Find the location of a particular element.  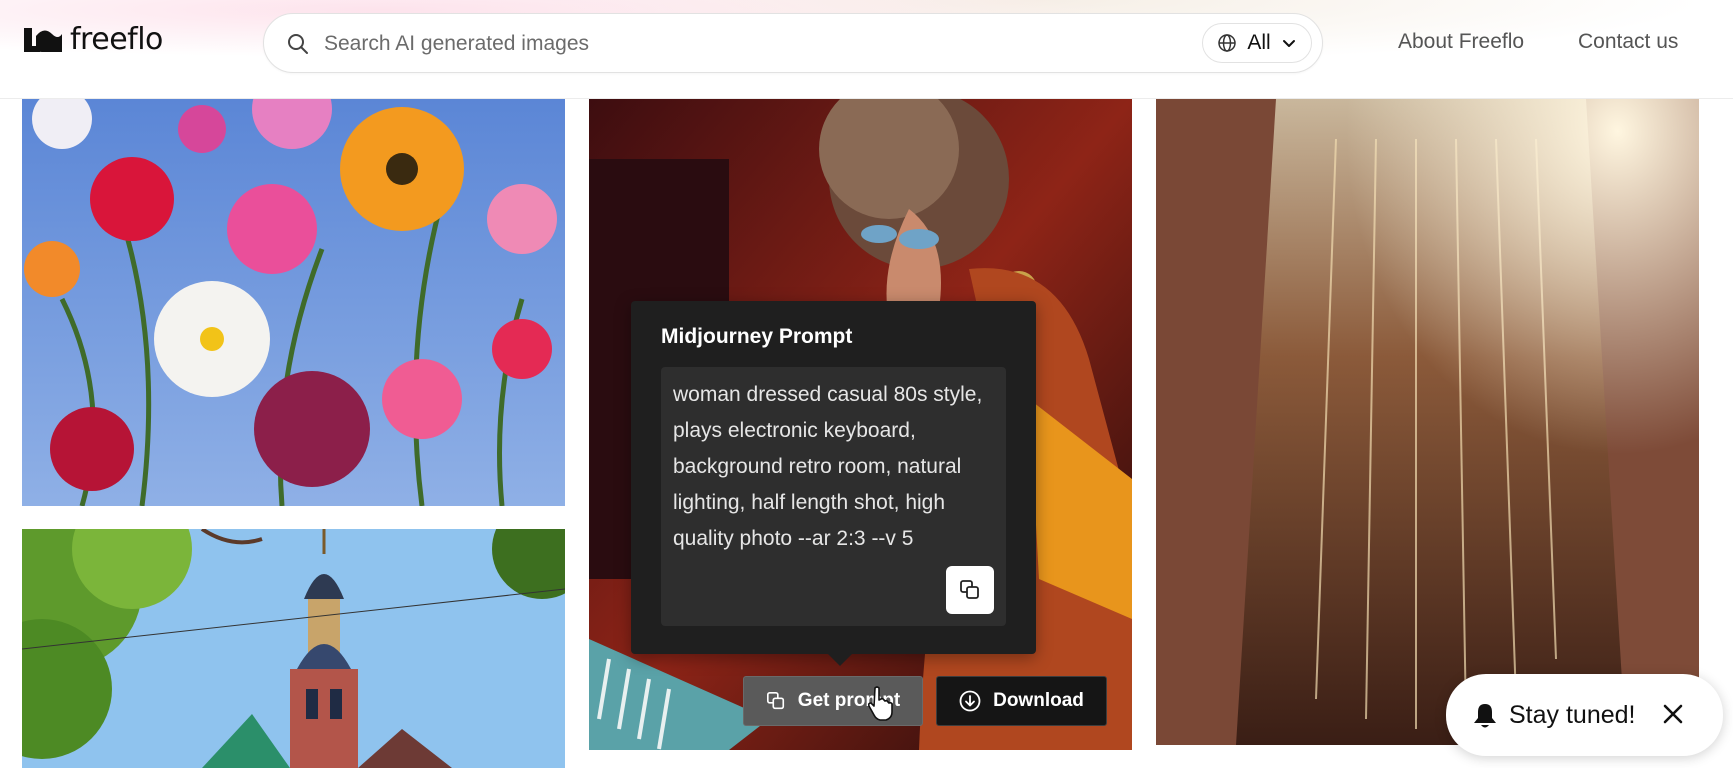

logo-mark-icon is located at coordinates (43, 39).